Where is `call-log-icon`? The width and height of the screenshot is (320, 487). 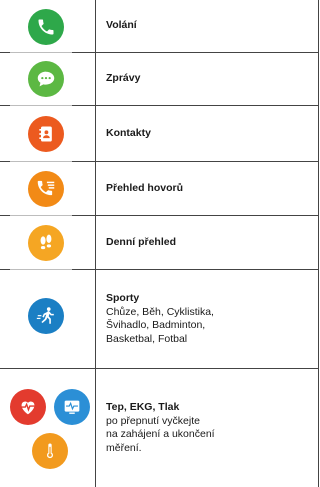
call-log-icon is located at coordinates (46, 189).